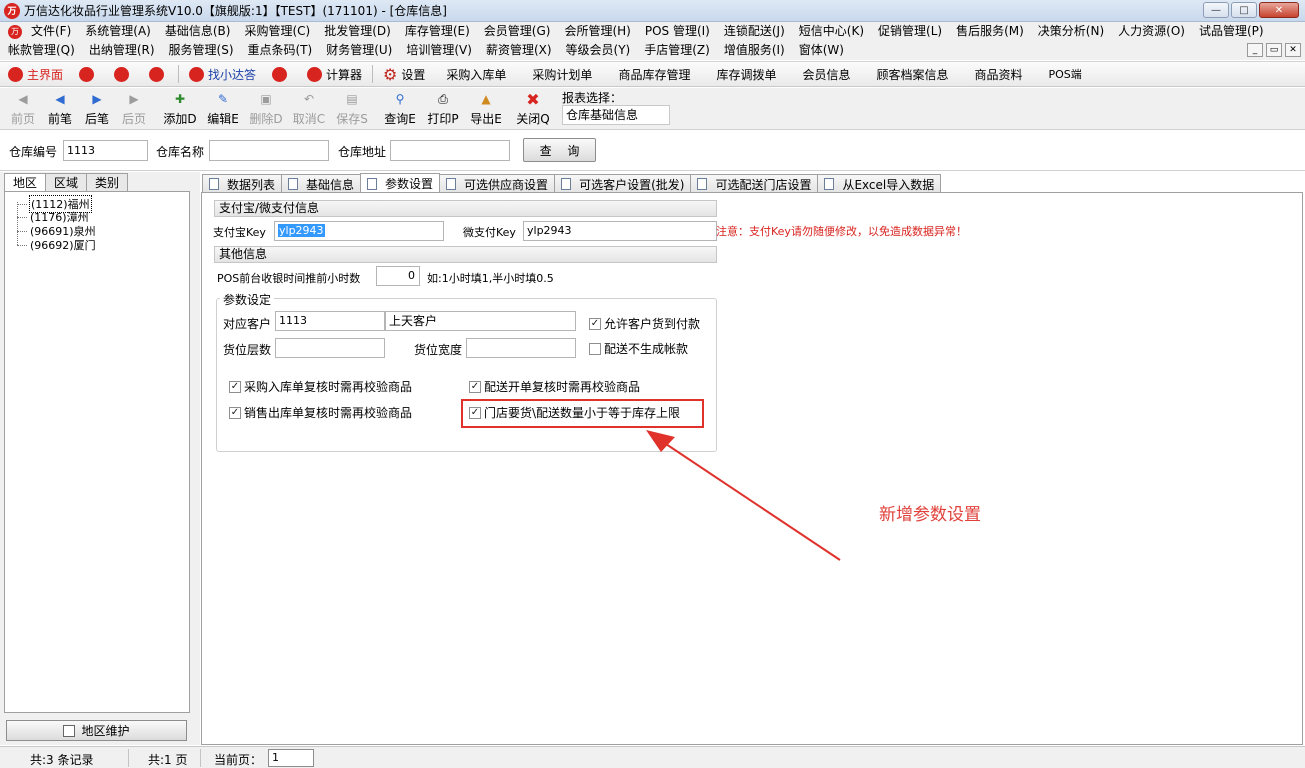 Image resolution: width=1305 pixels, height=768 pixels. What do you see at coordinates (359, 50) in the screenshot?
I see `menu-finance: 财务管理(U)` at bounding box center [359, 50].